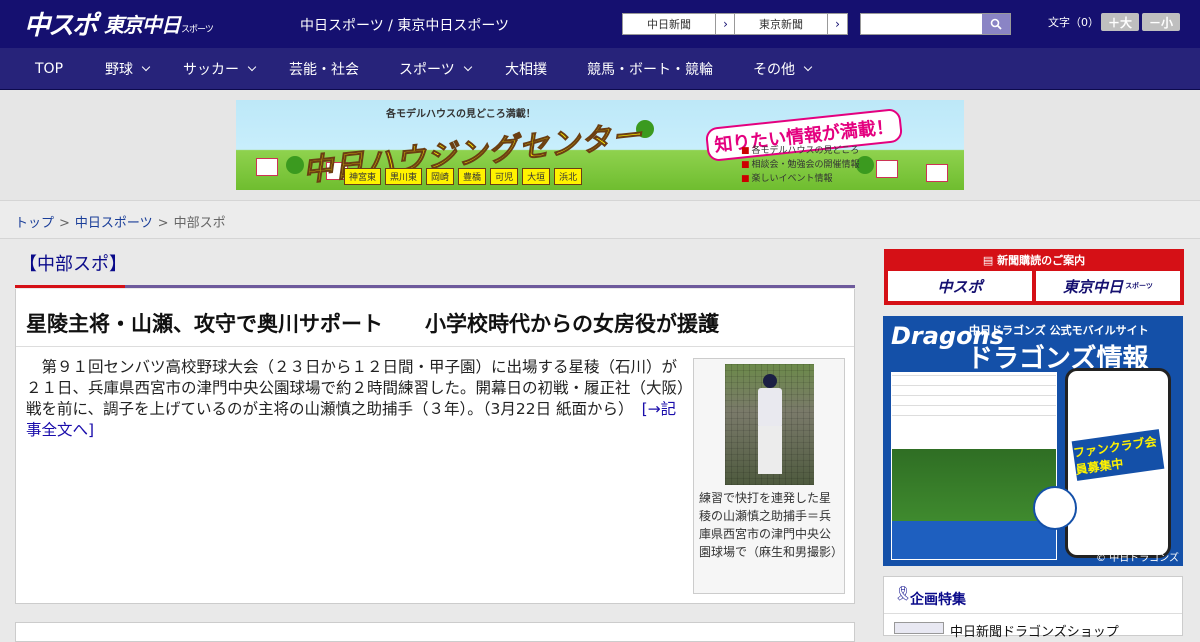 This screenshot has height=642, width=1200. I want to click on screen-footer-illustration, so click(974, 540).